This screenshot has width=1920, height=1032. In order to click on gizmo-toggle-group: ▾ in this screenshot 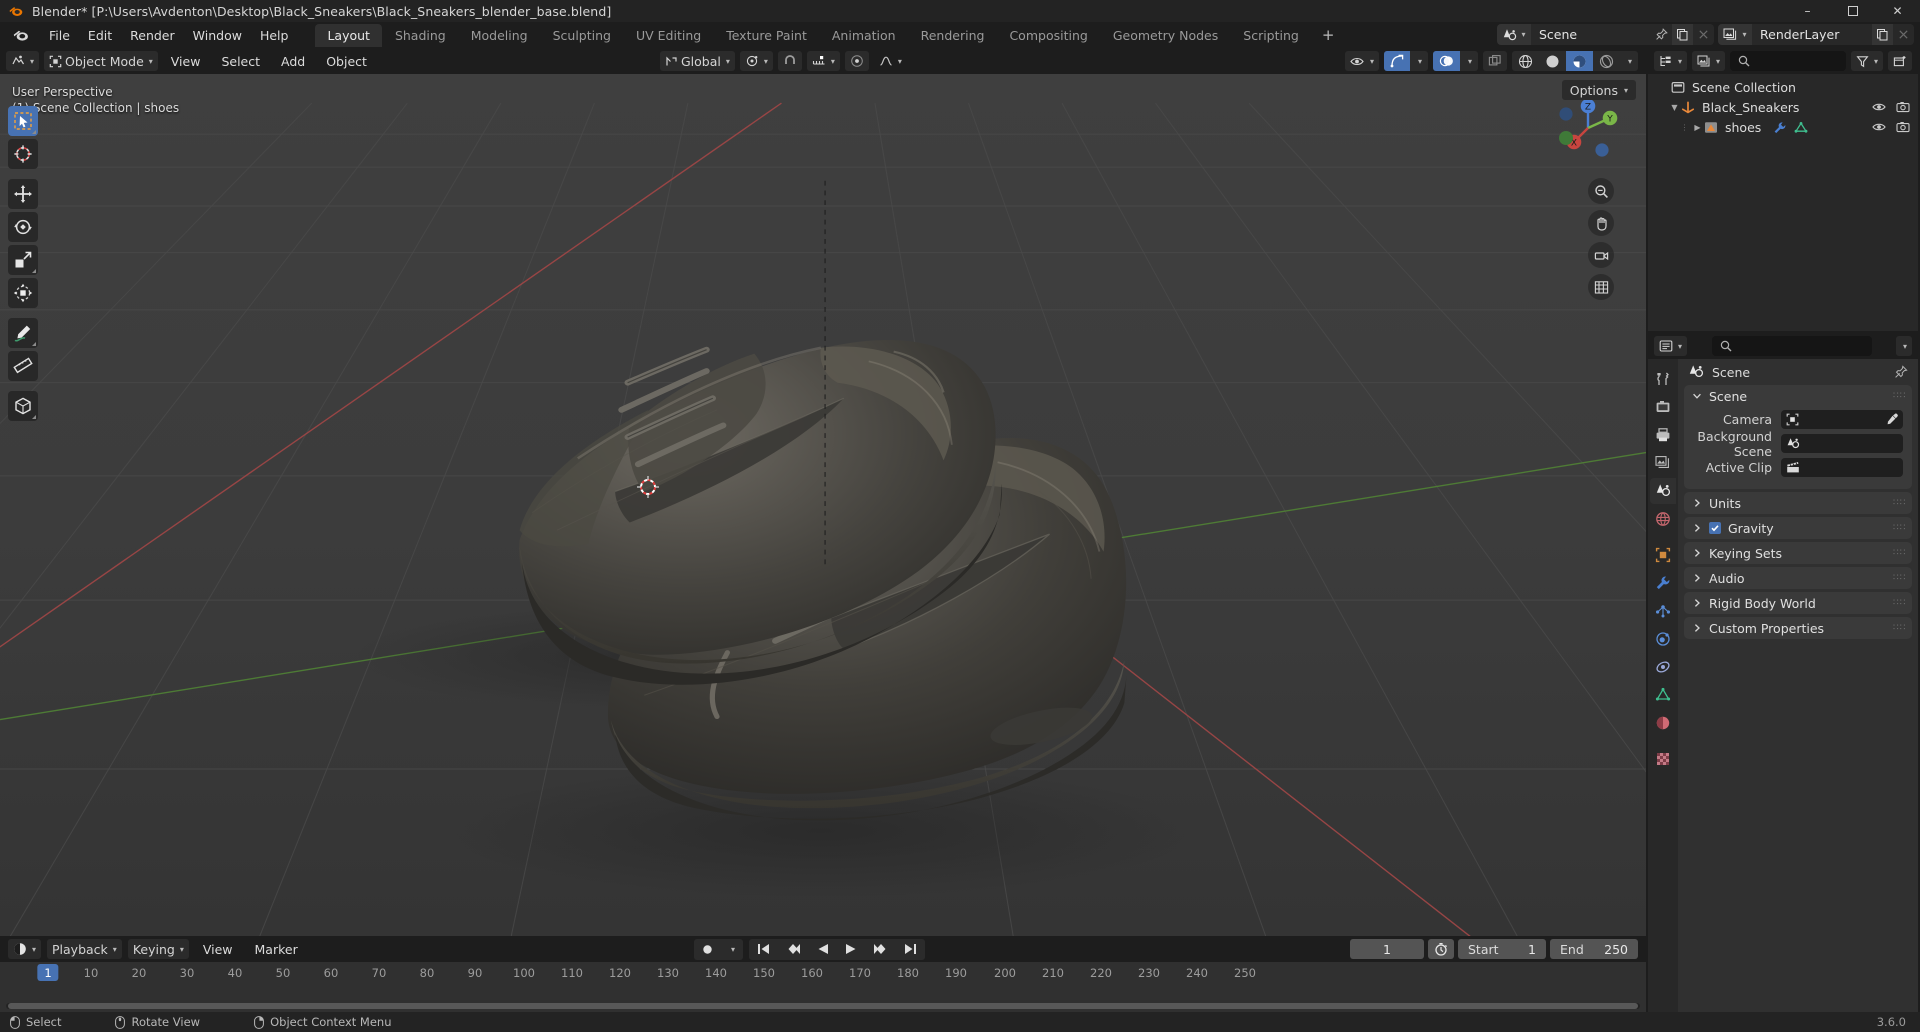, I will do `click(1405, 61)`.